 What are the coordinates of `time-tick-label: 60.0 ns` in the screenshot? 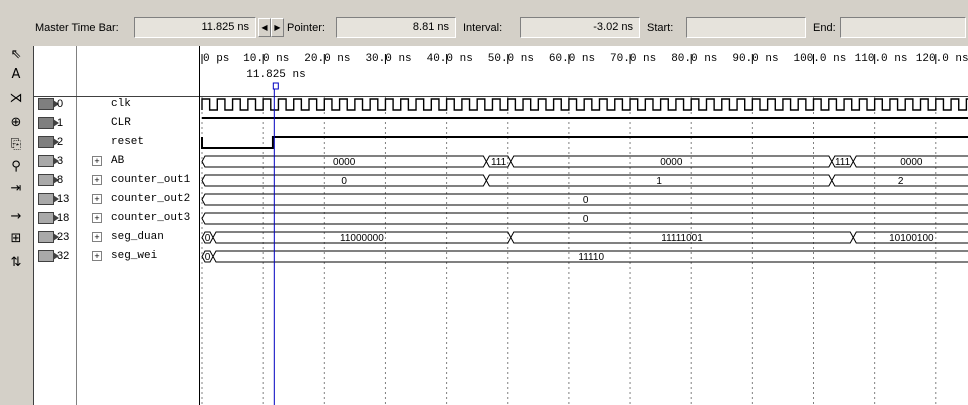 It's located at (572, 59).